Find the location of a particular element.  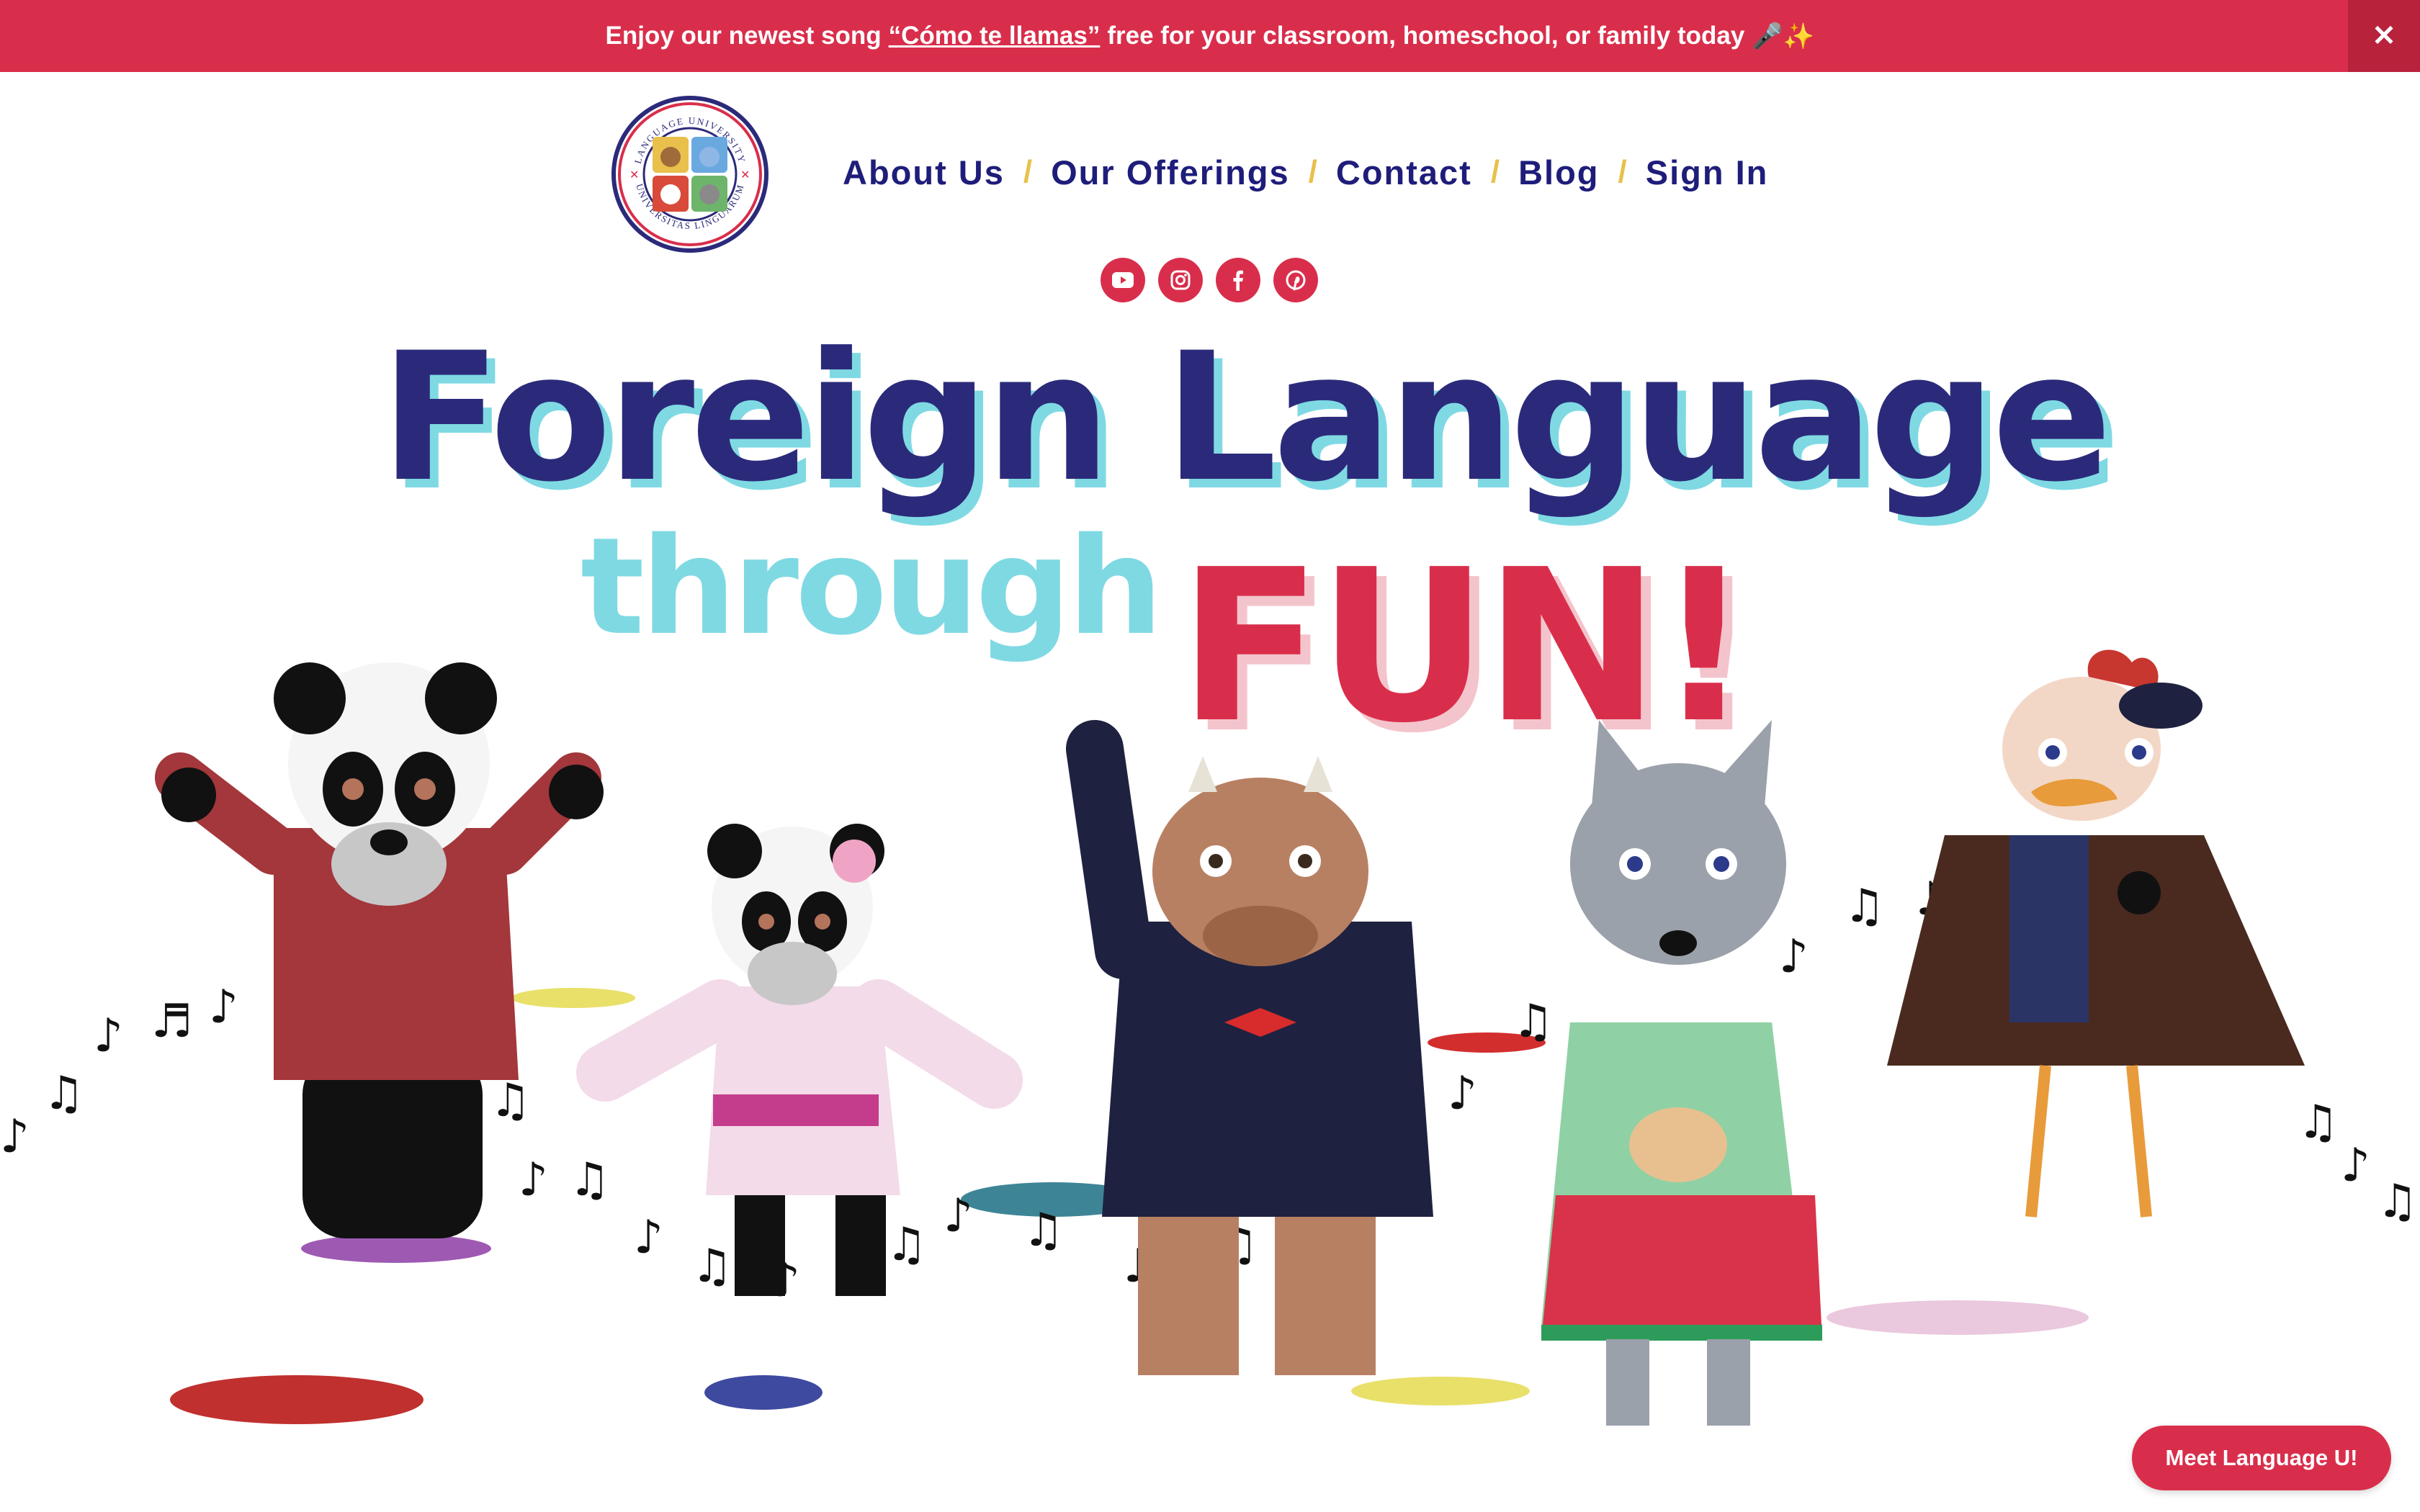

announcement-prefix: Enjoy our newest song is located at coordinates (743, 36).